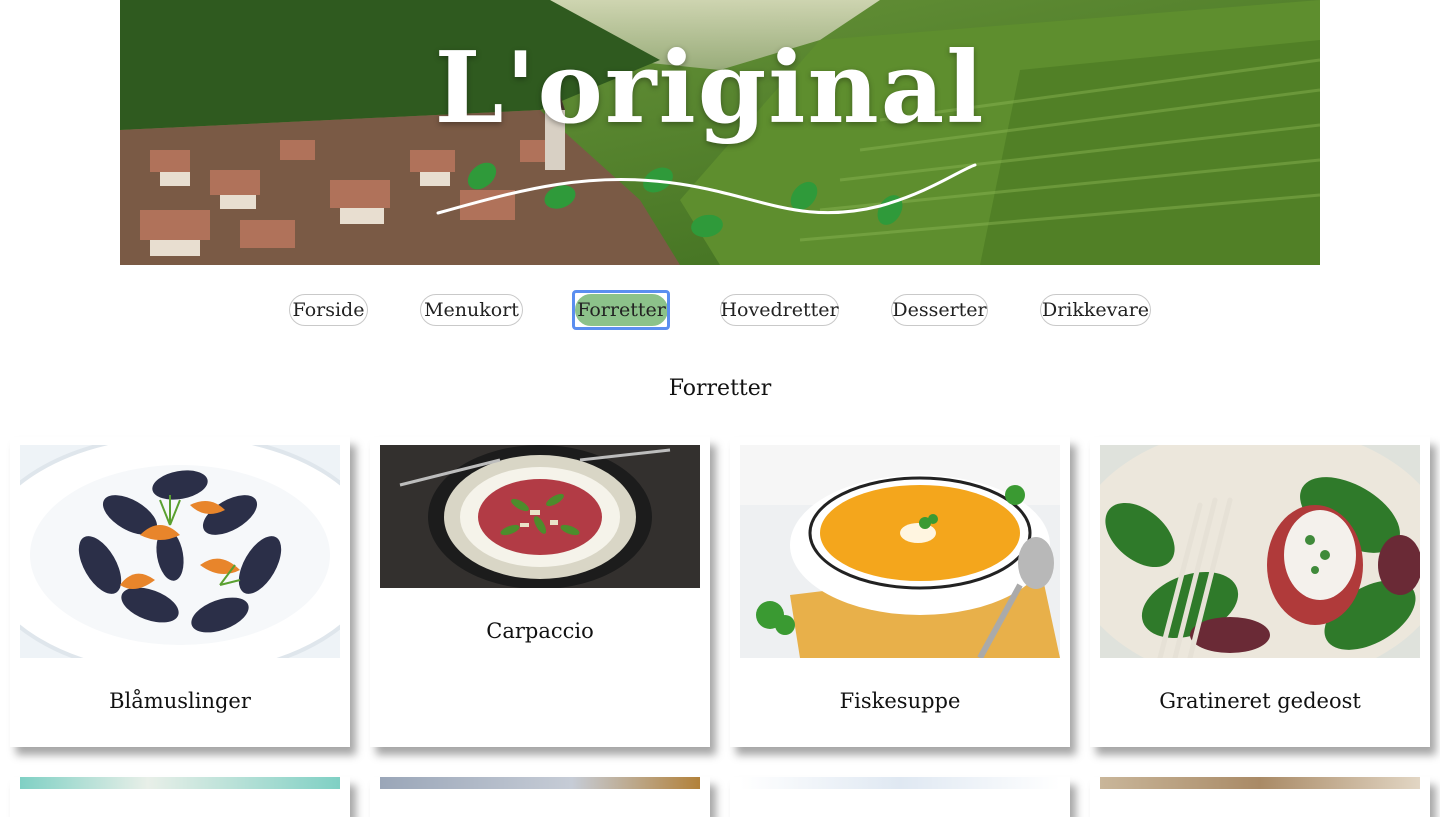 The width and height of the screenshot is (1440, 817). Describe the element at coordinates (900, 701) in the screenshot. I see `dish-name: Fiskesuppe` at that location.